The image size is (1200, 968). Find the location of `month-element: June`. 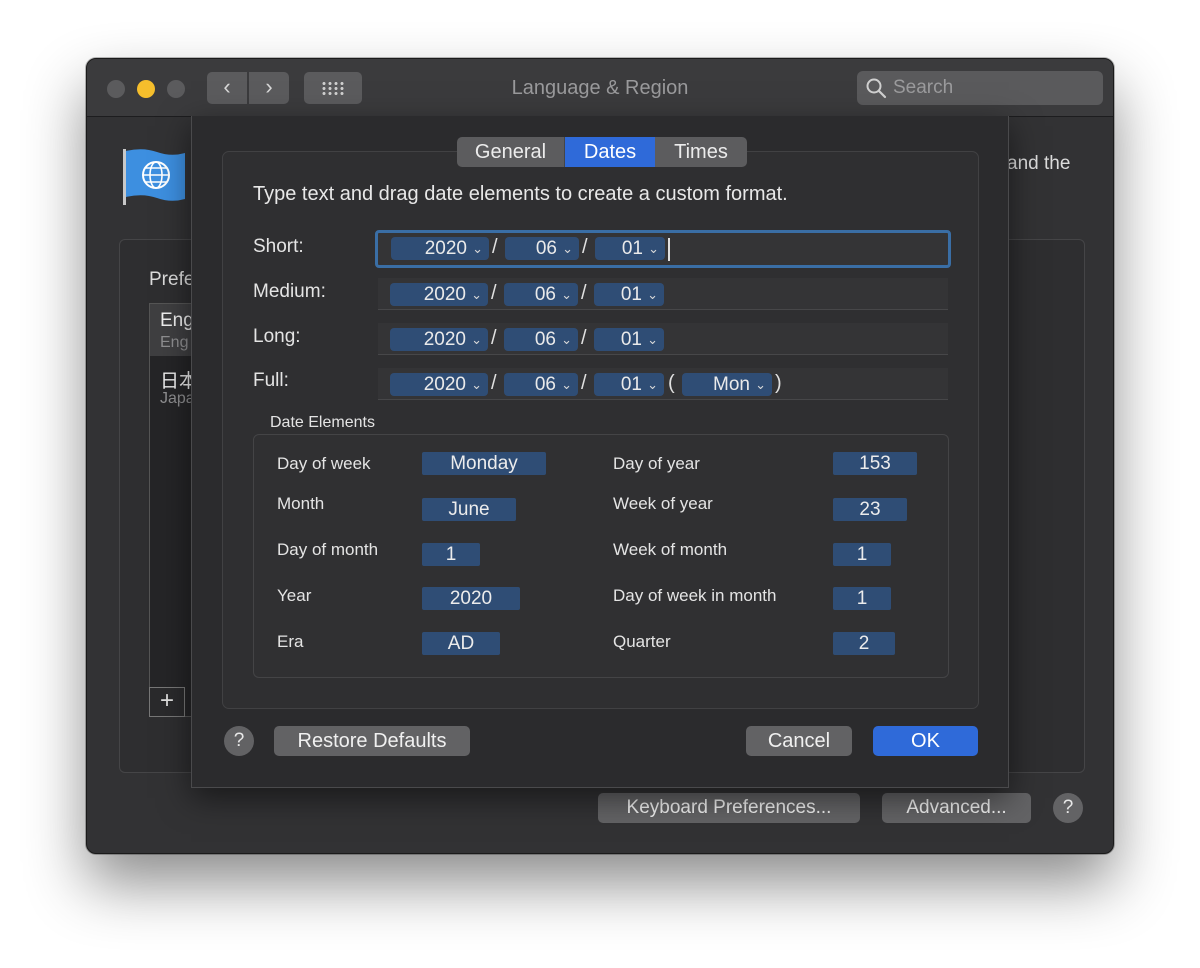

month-element: June is located at coordinates (469, 509).